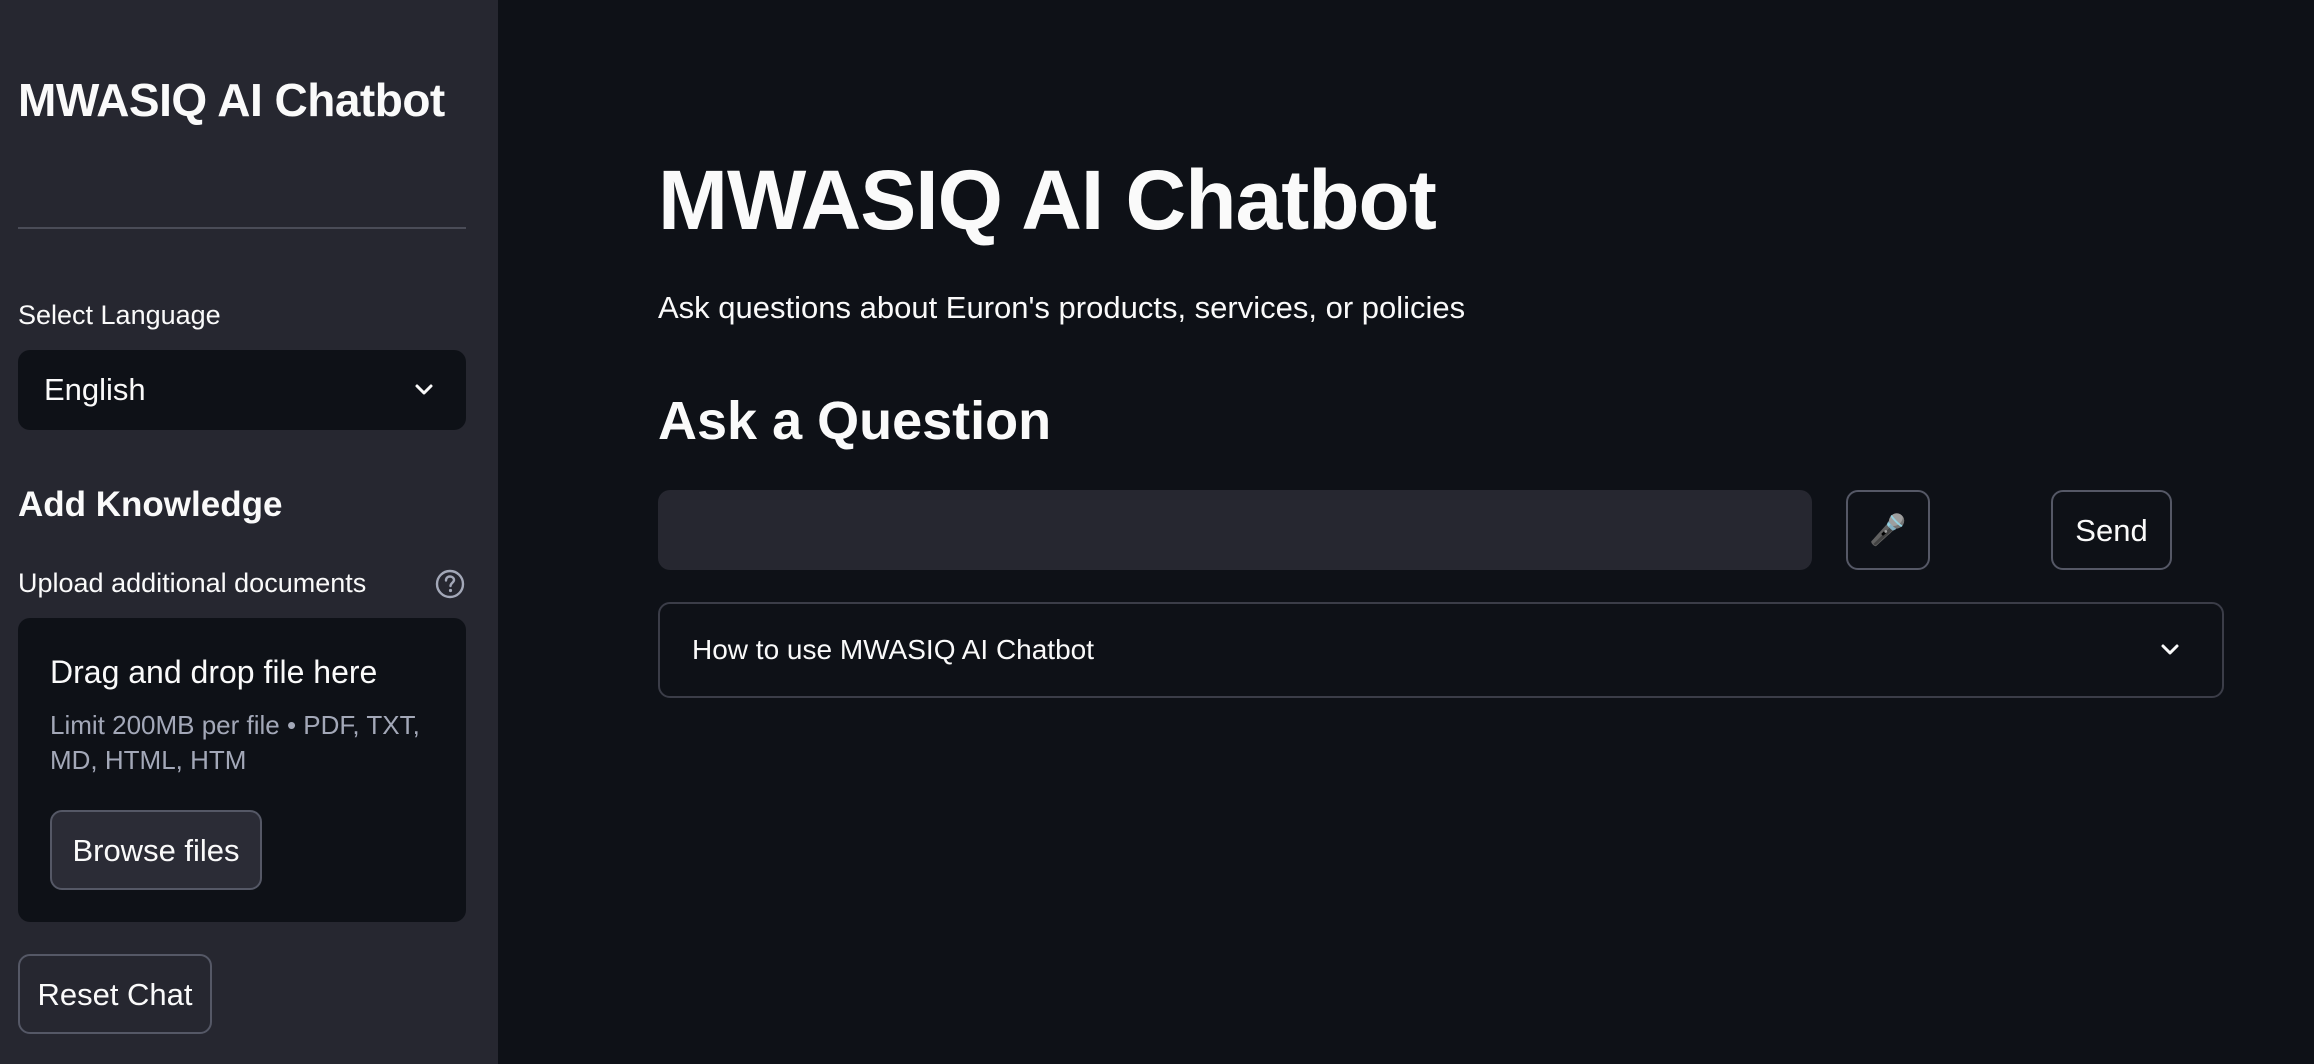 The image size is (2314, 1064). I want to click on ask-question-heading: Ask a Question, so click(855, 421).